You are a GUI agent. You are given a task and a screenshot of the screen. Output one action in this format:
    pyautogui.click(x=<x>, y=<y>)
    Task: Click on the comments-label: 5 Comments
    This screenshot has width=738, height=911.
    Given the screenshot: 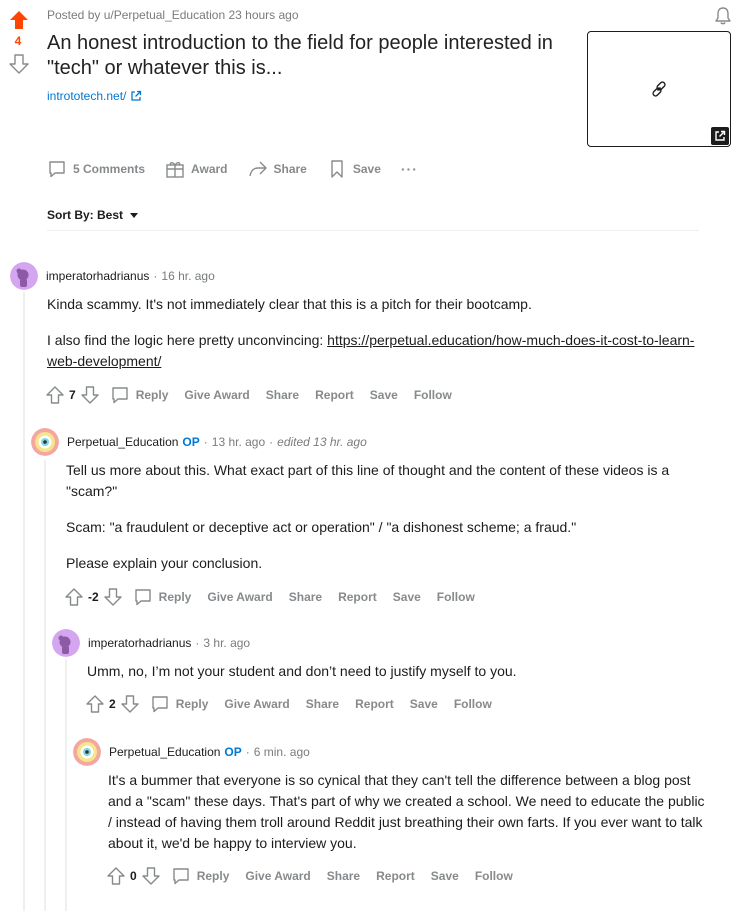 What is the action you would take?
    pyautogui.click(x=109, y=169)
    